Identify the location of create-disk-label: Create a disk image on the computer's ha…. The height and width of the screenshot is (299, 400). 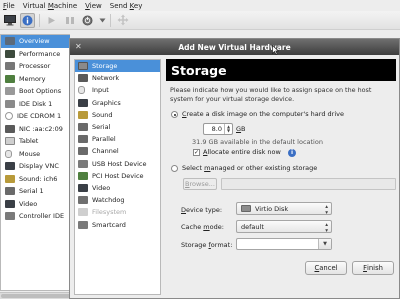
(263, 114).